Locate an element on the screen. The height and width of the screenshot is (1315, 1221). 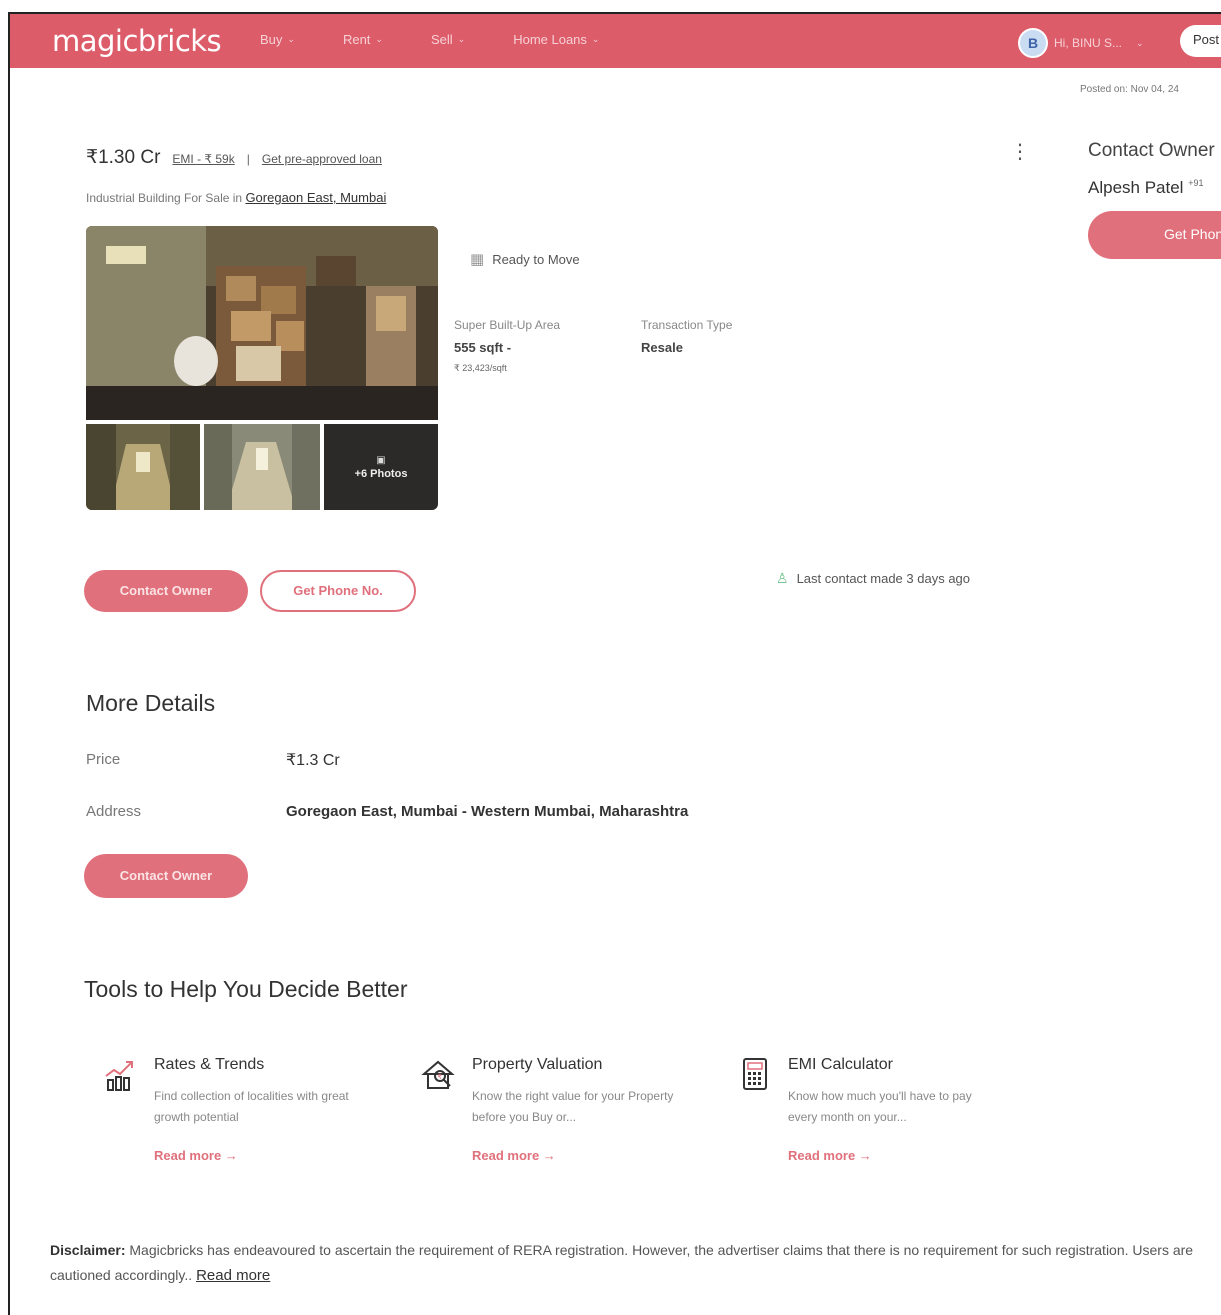
last-contact-text: Last contact made 3 days ago is located at coordinates (883, 578).